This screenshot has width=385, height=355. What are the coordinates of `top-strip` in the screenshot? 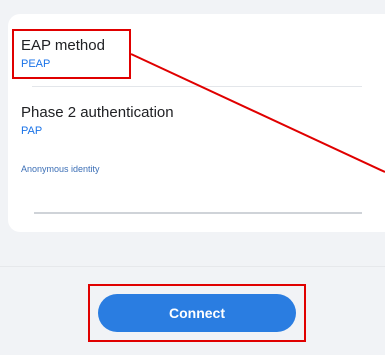 It's located at (196, 6).